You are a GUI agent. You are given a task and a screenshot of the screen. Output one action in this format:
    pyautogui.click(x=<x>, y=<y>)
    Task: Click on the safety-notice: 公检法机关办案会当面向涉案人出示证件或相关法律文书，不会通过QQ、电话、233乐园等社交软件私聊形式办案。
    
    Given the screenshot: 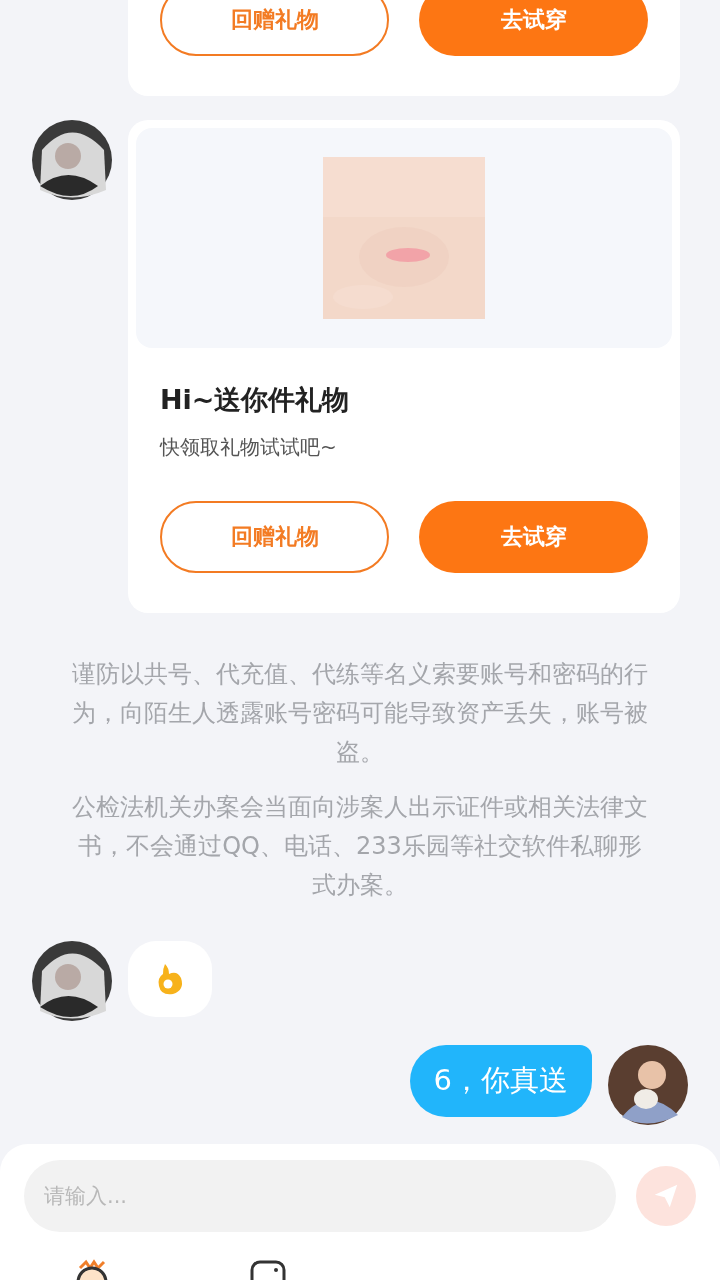 What is the action you would take?
    pyautogui.click(x=360, y=846)
    